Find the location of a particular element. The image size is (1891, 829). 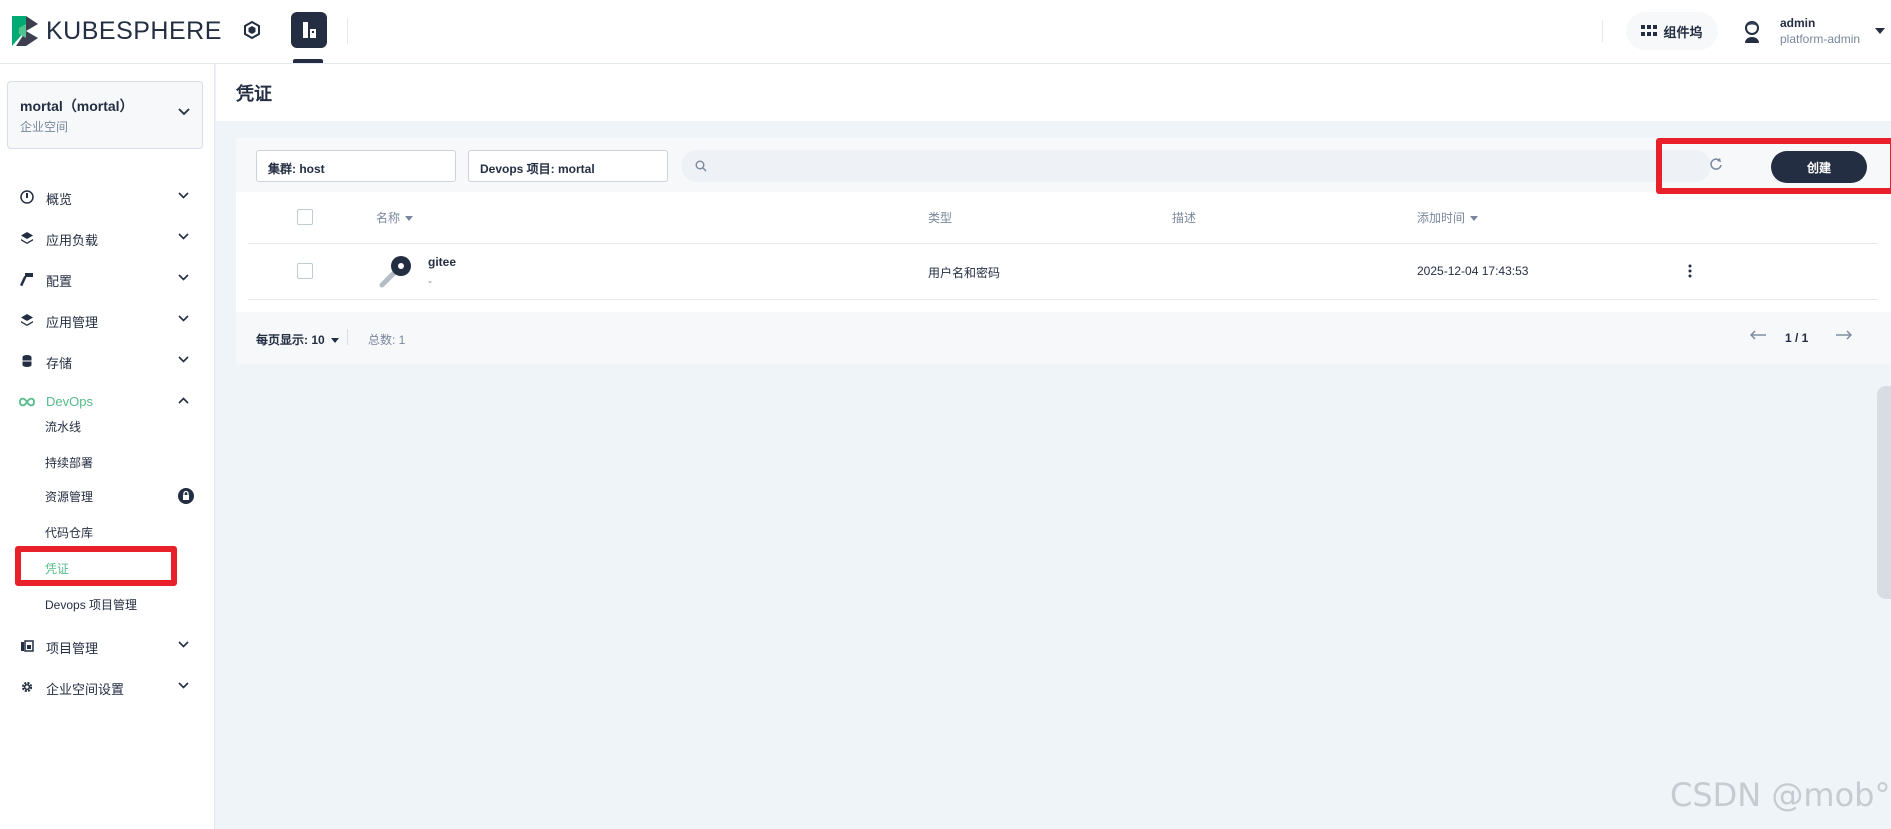

storage-icon is located at coordinates (27, 361).